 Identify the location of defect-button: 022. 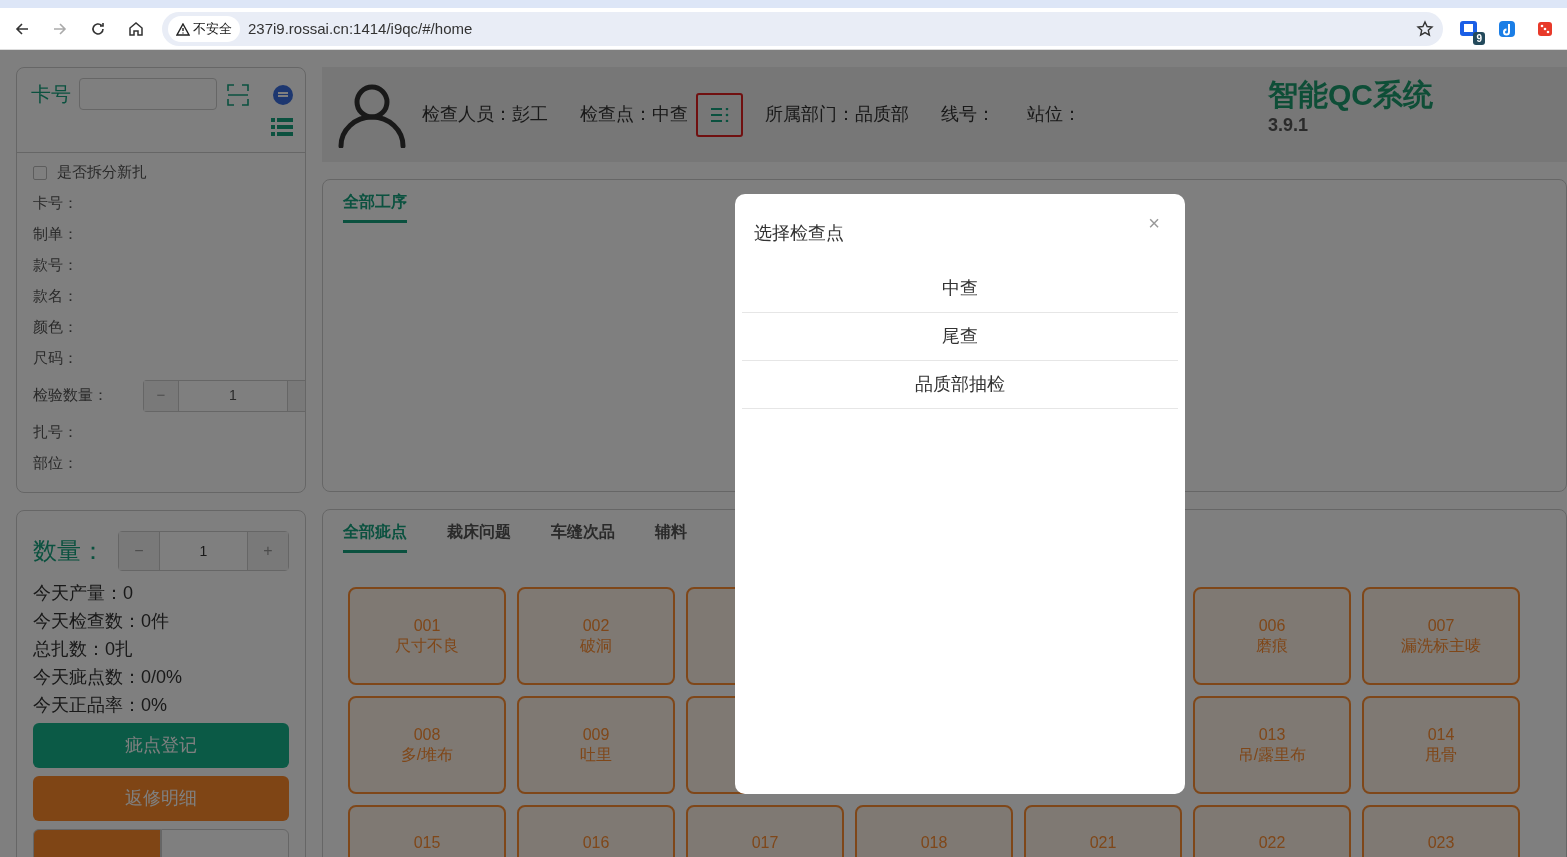
(1272, 831).